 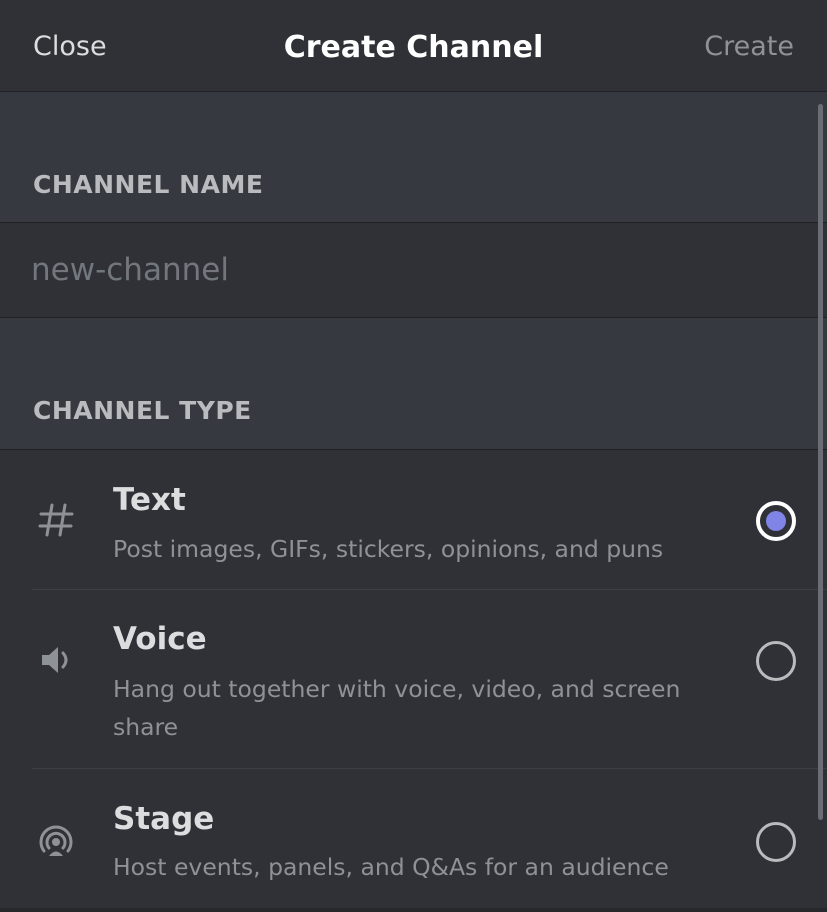 What do you see at coordinates (749, 46) in the screenshot?
I see `create-button: Create` at bounding box center [749, 46].